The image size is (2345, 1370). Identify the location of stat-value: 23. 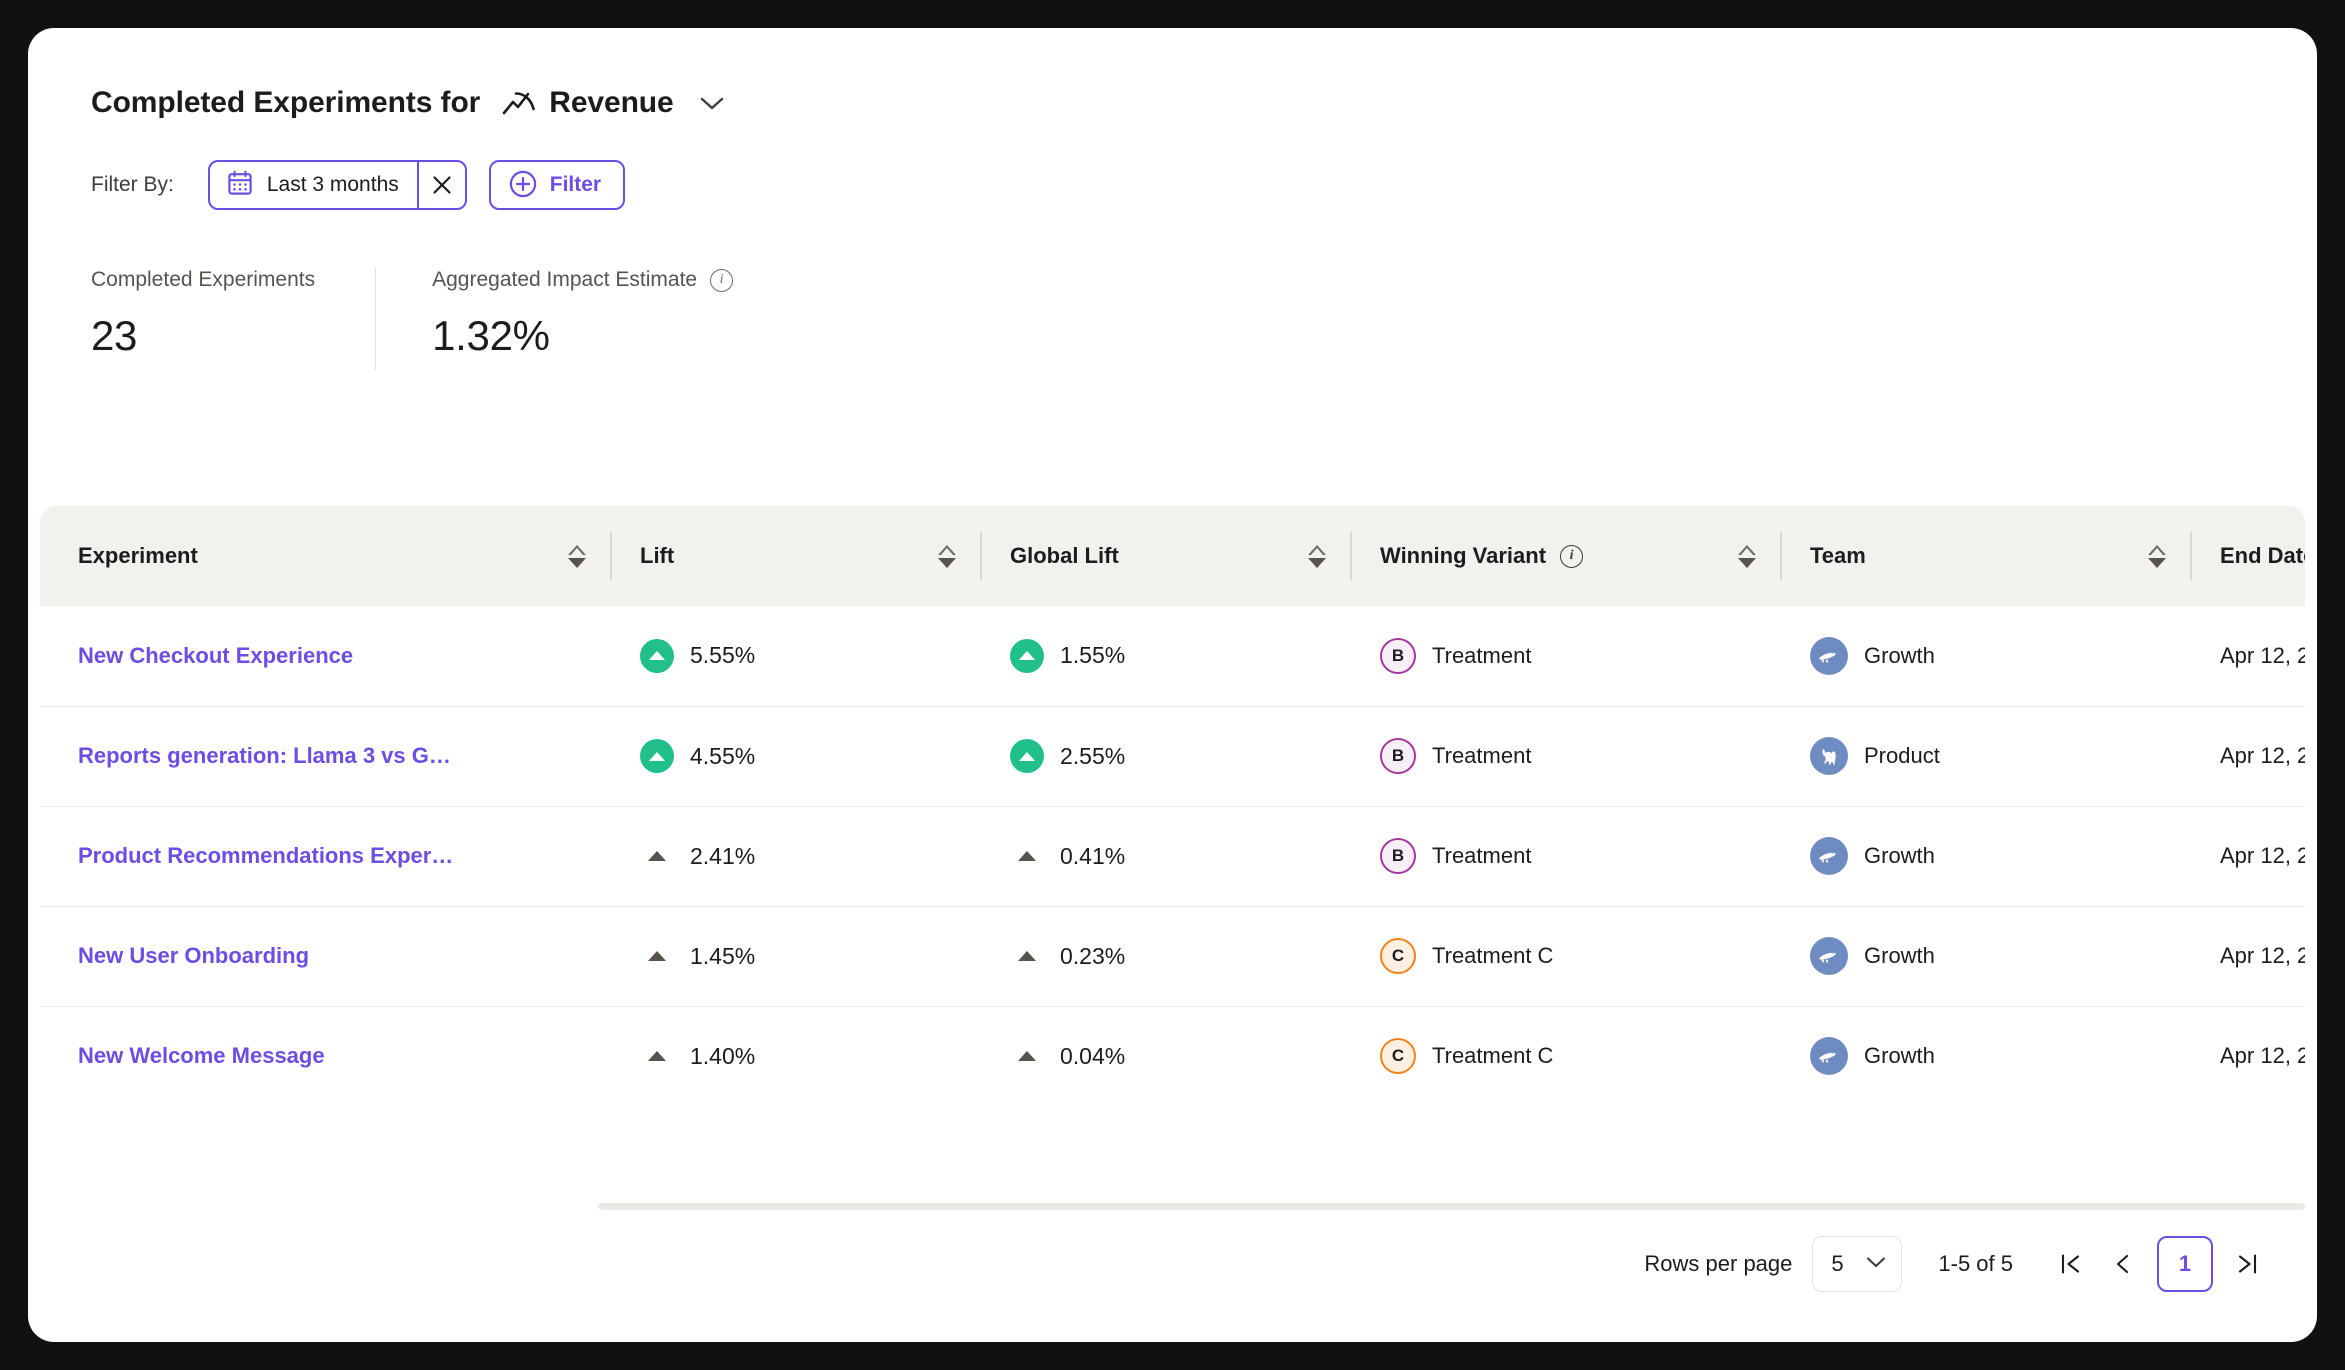
(114, 335).